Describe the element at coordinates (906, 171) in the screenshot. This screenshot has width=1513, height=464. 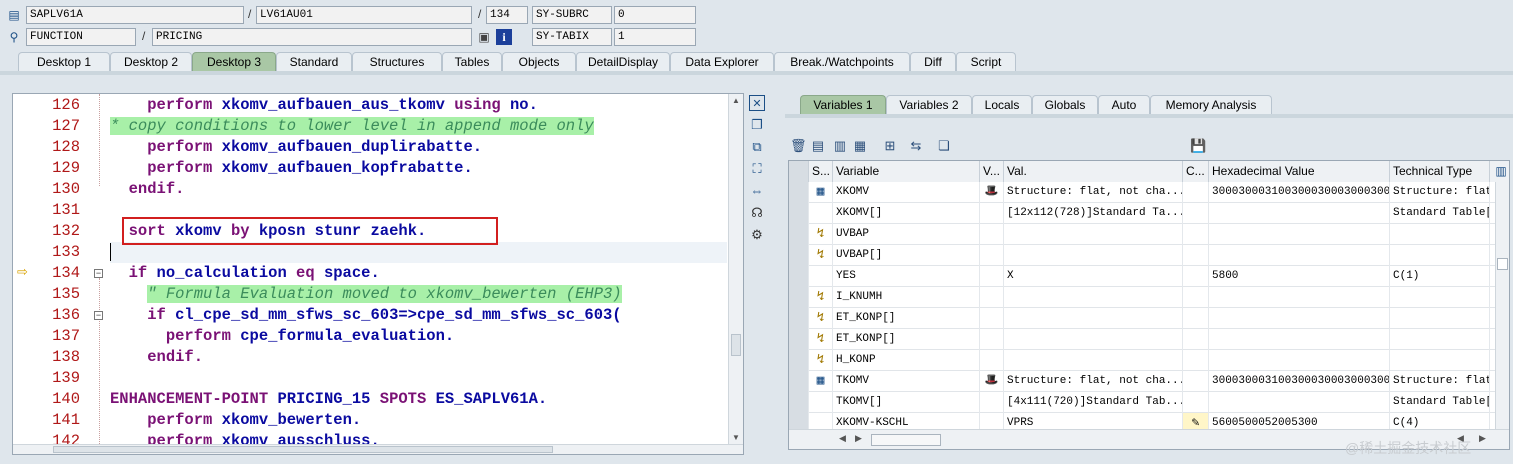
I see `col-header-variable: Variable` at that location.